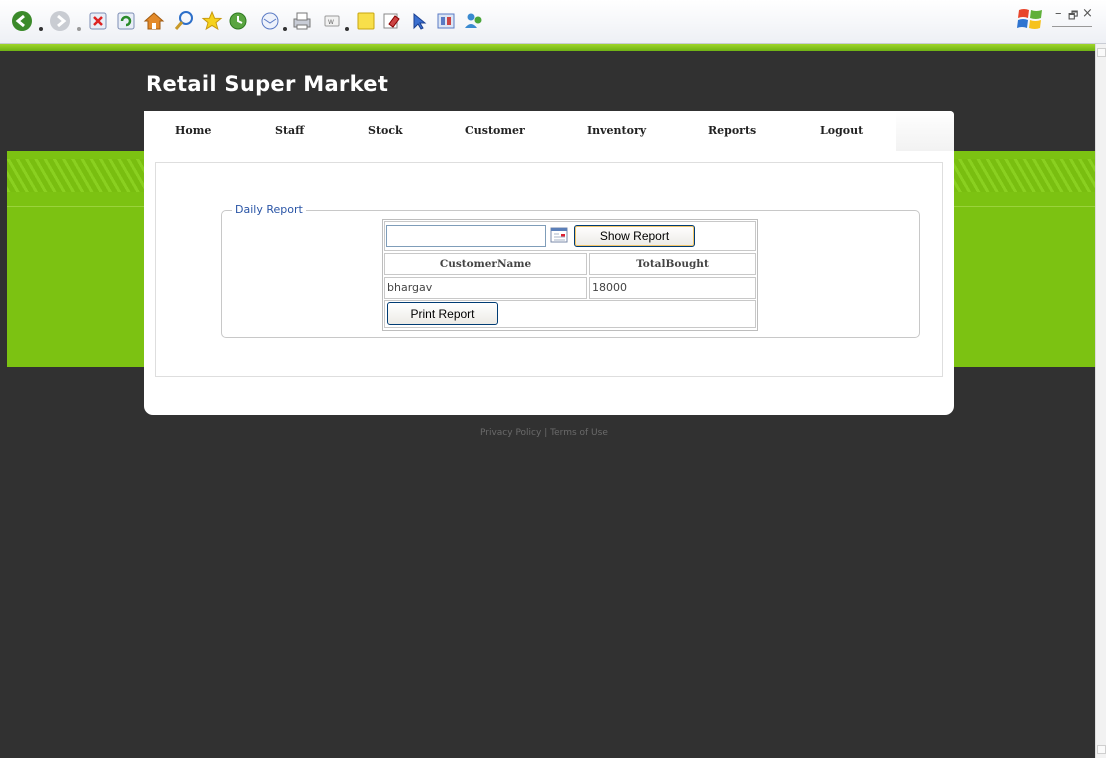  Describe the element at coordinates (1058, 13) in the screenshot. I see `minimize-icon: –` at that location.